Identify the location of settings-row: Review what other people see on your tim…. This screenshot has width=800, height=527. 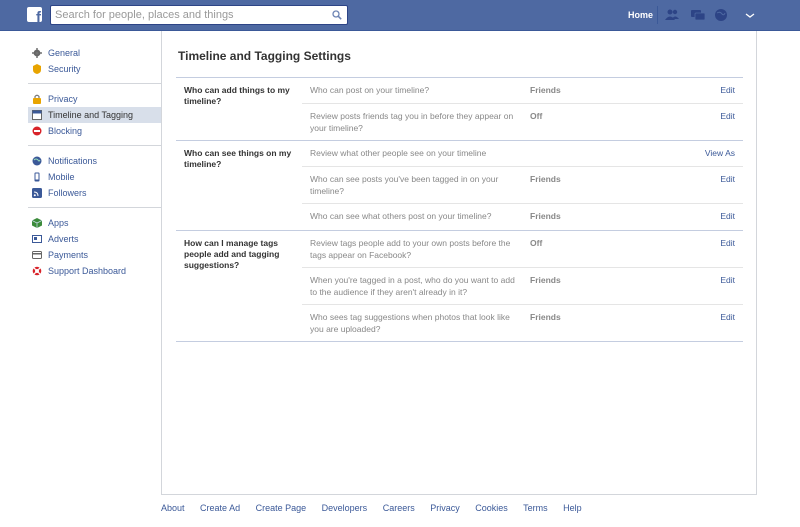
(522, 154).